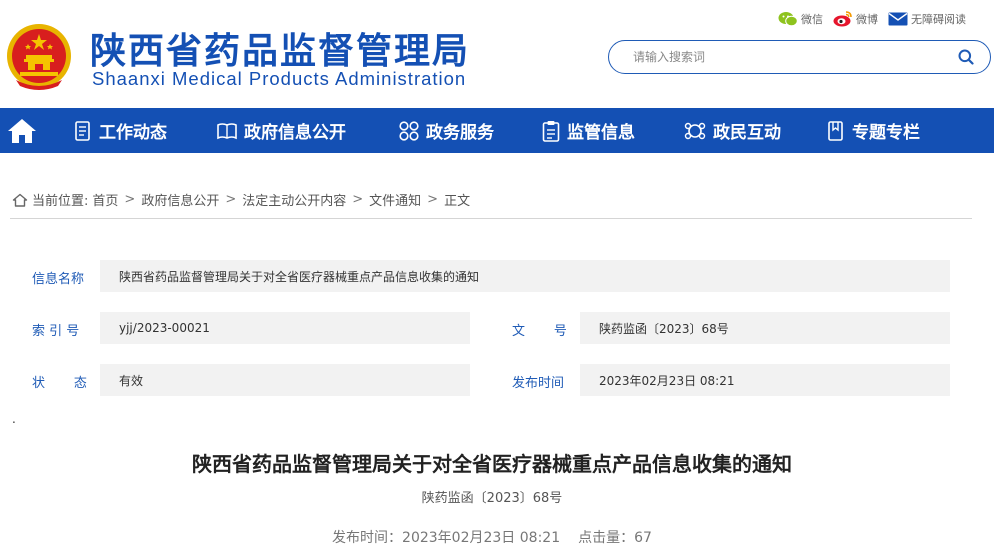  Describe the element at coordinates (59, 383) in the screenshot. I see `info-status-label: 状 态` at that location.